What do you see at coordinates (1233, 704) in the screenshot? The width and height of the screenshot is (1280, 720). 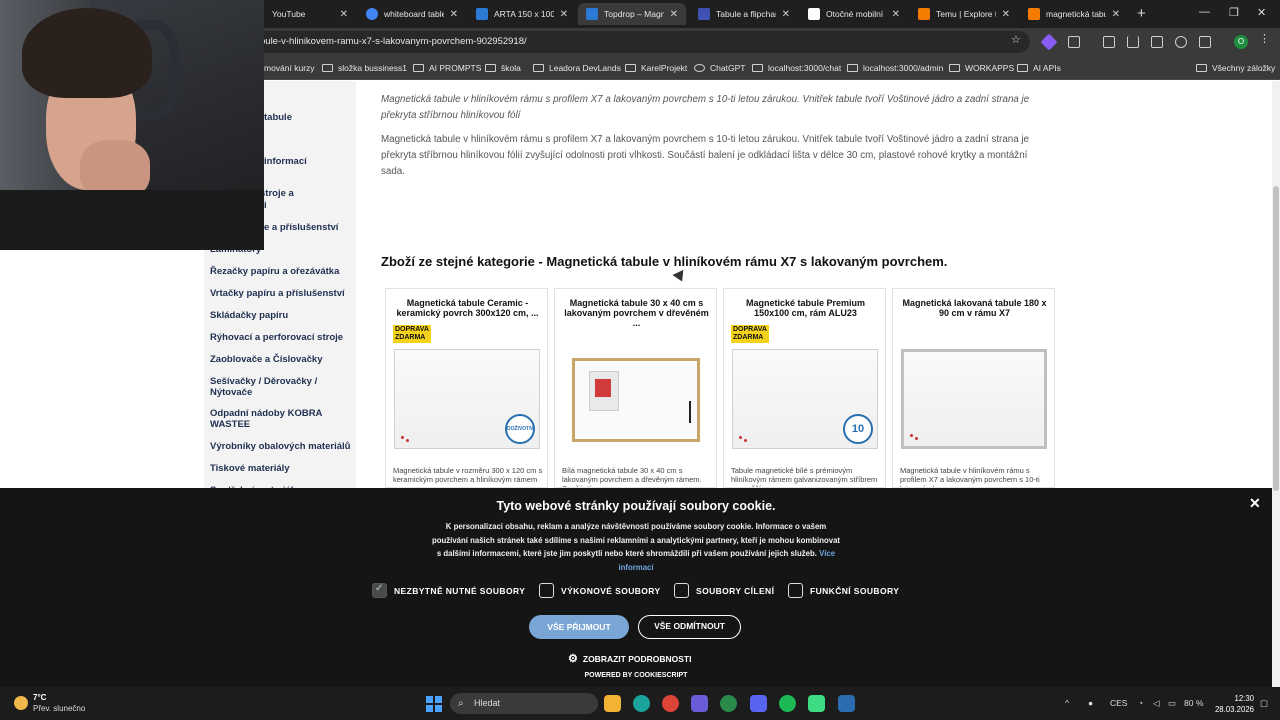 I see `clock: 12:30 28.03.2026` at bounding box center [1233, 704].